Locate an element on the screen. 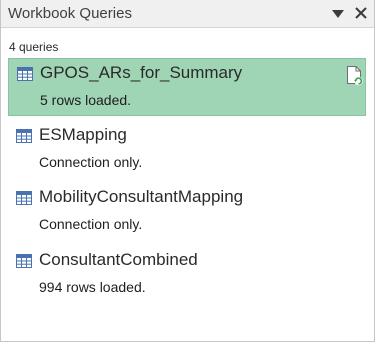 The height and width of the screenshot is (342, 375). query-name: GPOS_ARs_for_Summary is located at coordinates (141, 72).